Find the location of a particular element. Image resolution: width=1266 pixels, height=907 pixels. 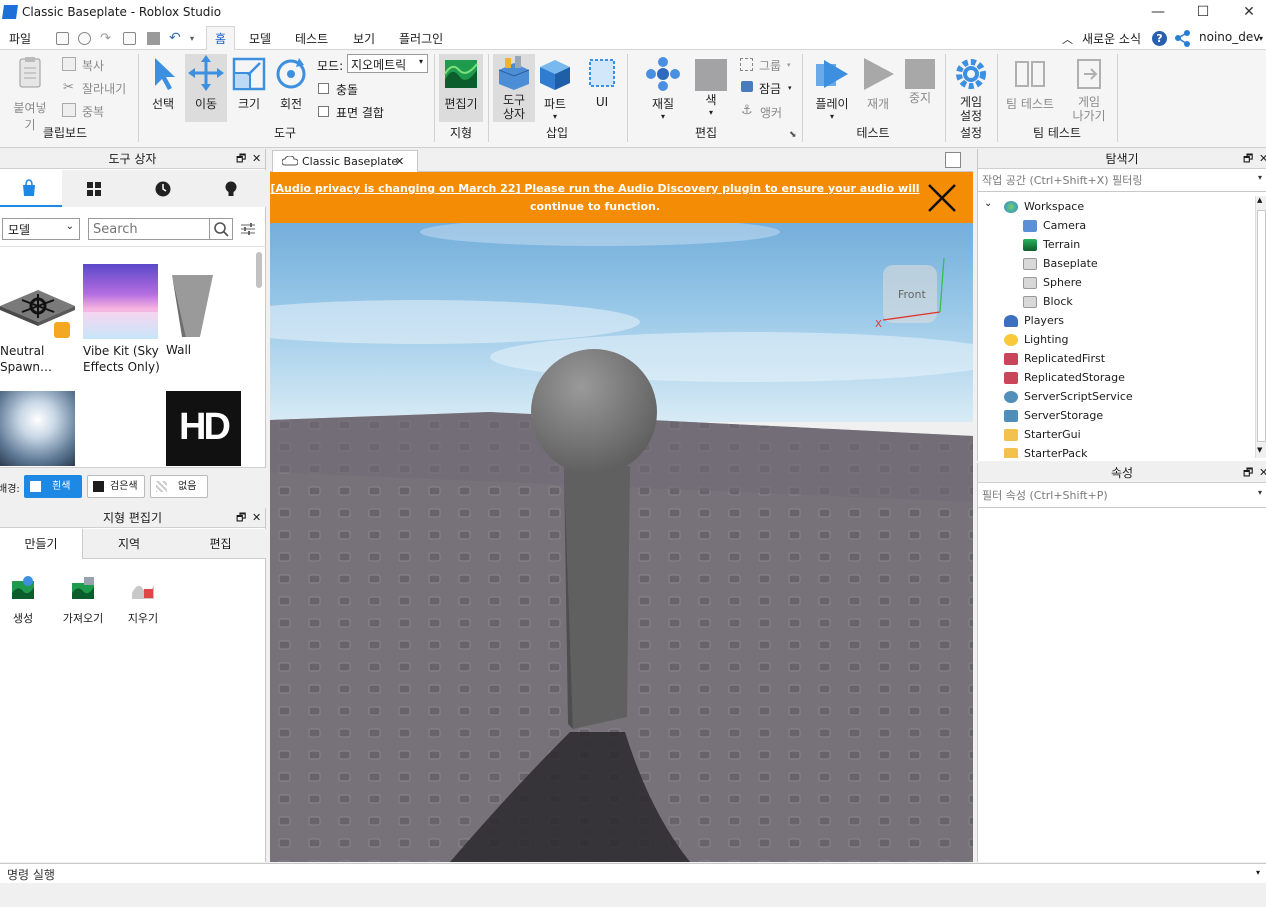

toolbox-tab-recent is located at coordinates (163, 189).